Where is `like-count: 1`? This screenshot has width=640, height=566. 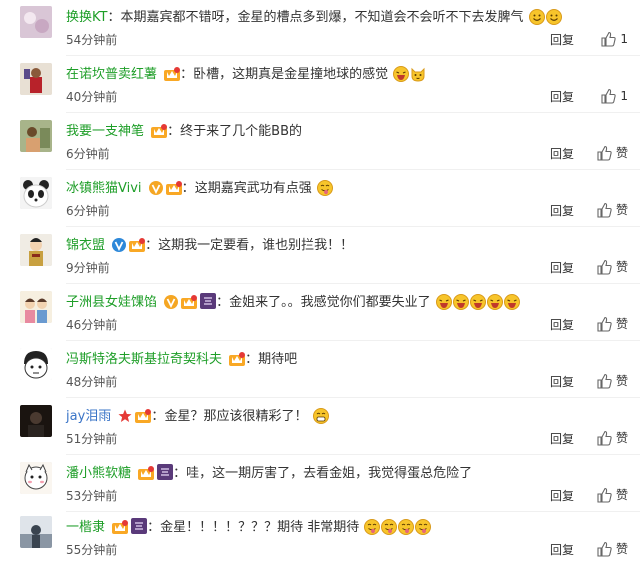
like-count: 1 is located at coordinates (624, 39).